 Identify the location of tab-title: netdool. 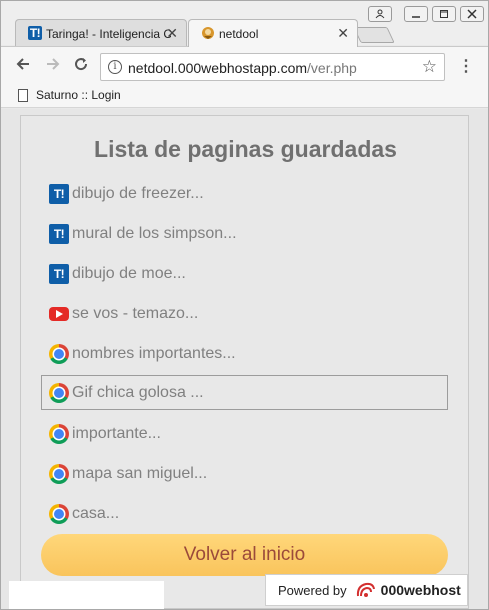
(239, 34).